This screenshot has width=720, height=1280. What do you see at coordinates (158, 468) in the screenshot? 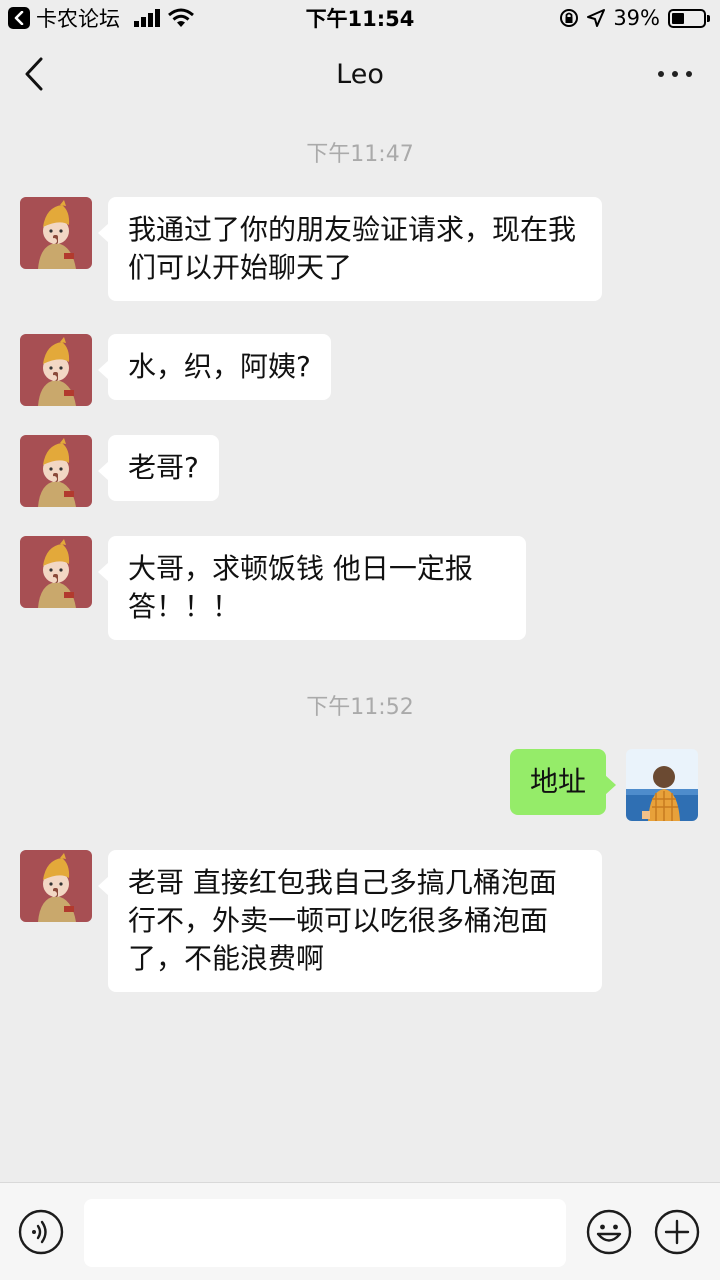
I see `message-bubble: 老哥?` at bounding box center [158, 468].